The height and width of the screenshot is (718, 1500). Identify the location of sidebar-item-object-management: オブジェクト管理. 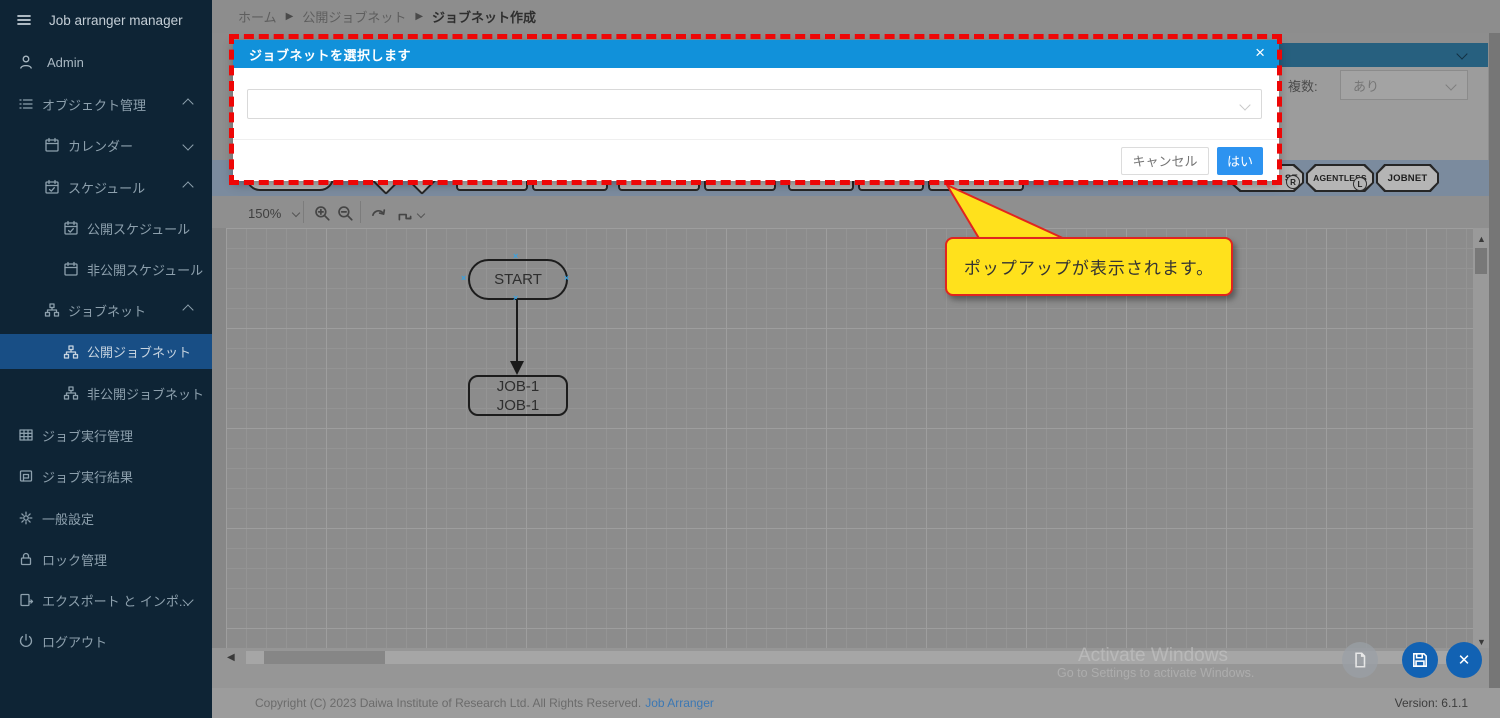
(106, 104).